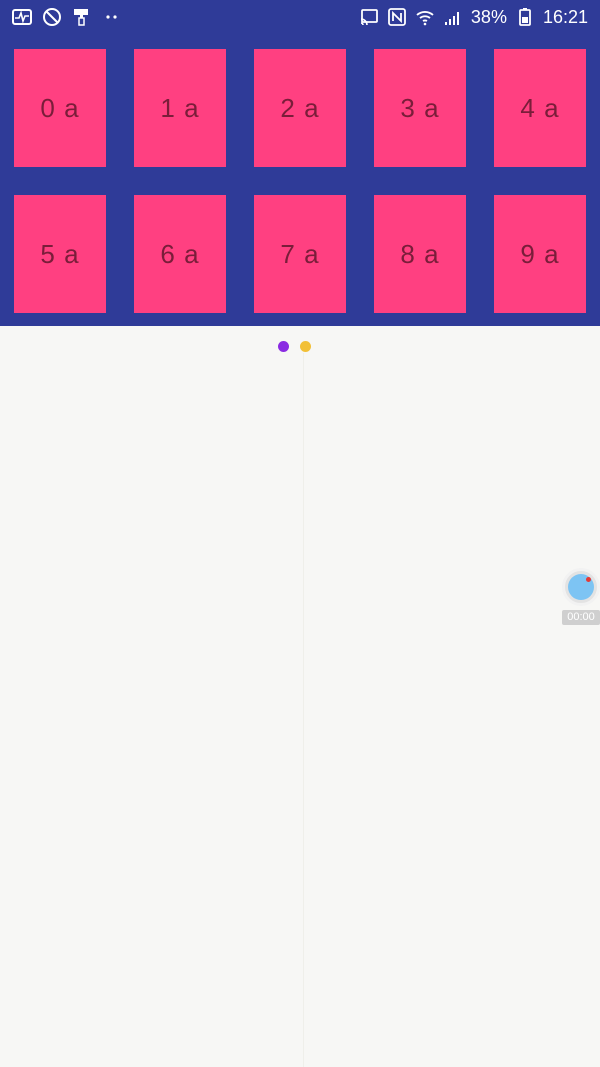 Image resolution: width=600 pixels, height=1067 pixels. I want to click on activity-icon, so click(22, 17).